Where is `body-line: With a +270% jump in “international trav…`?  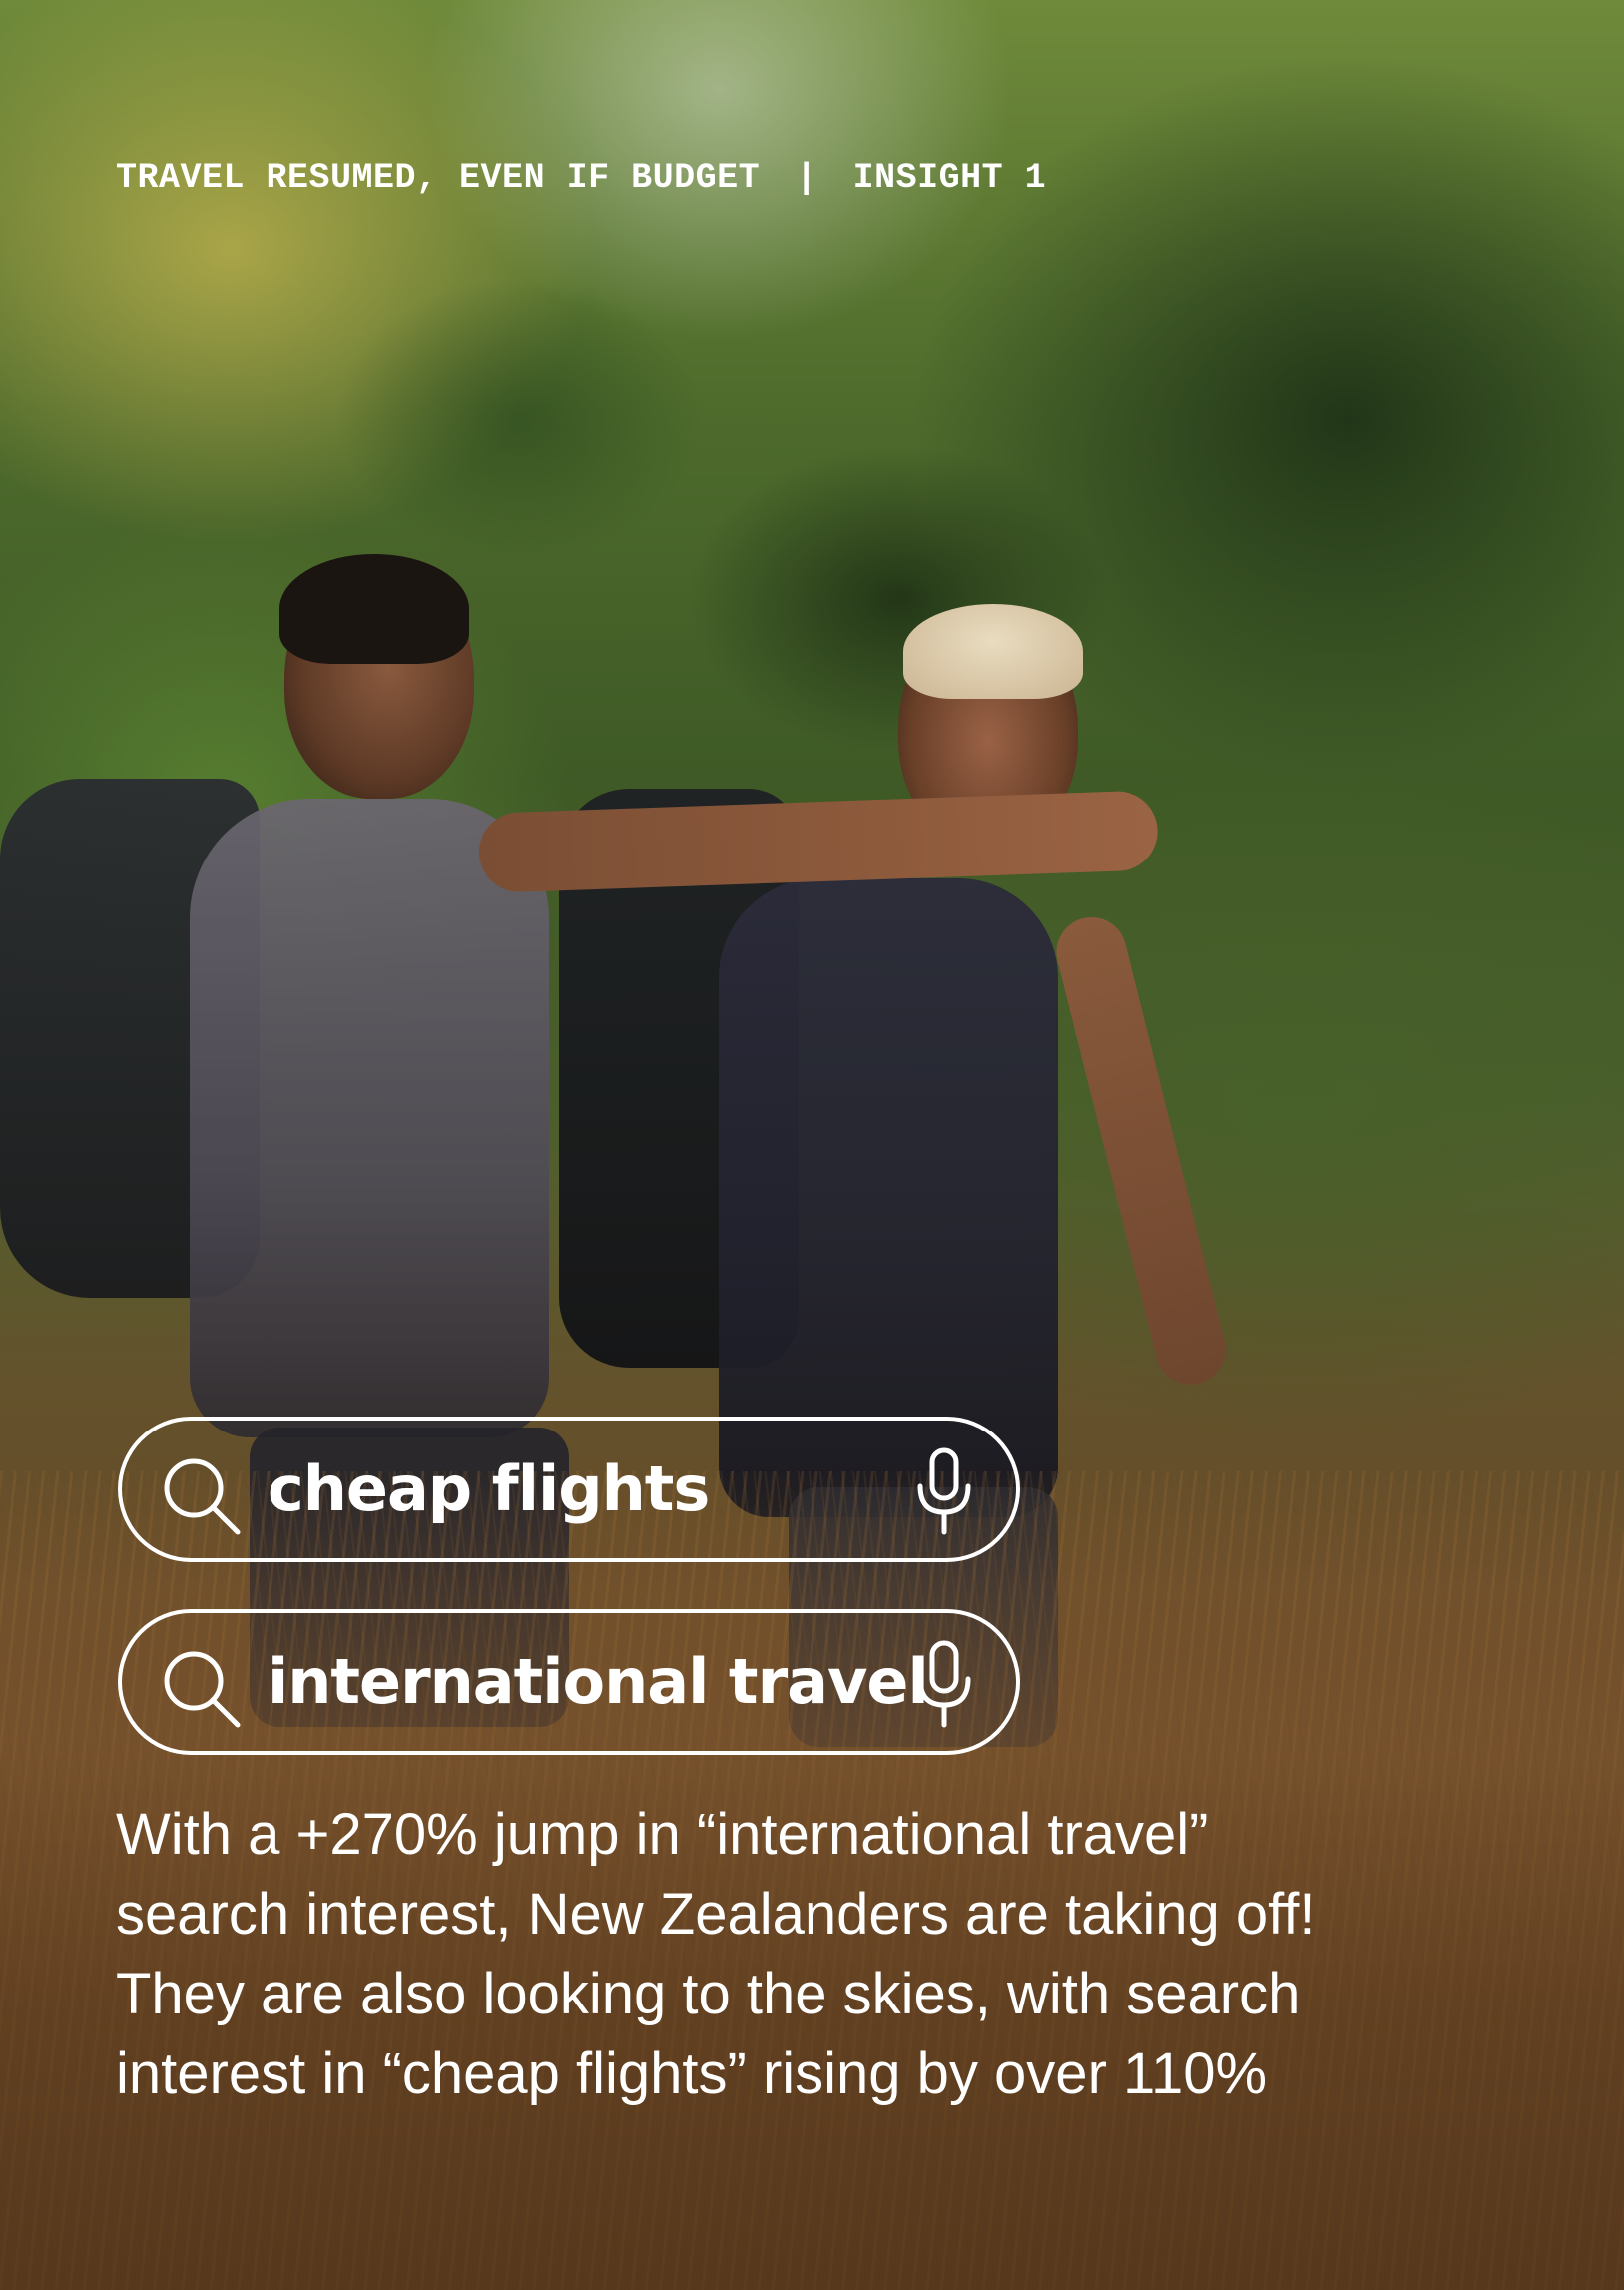
body-line: With a +270% jump in “international trav… is located at coordinates (662, 1834).